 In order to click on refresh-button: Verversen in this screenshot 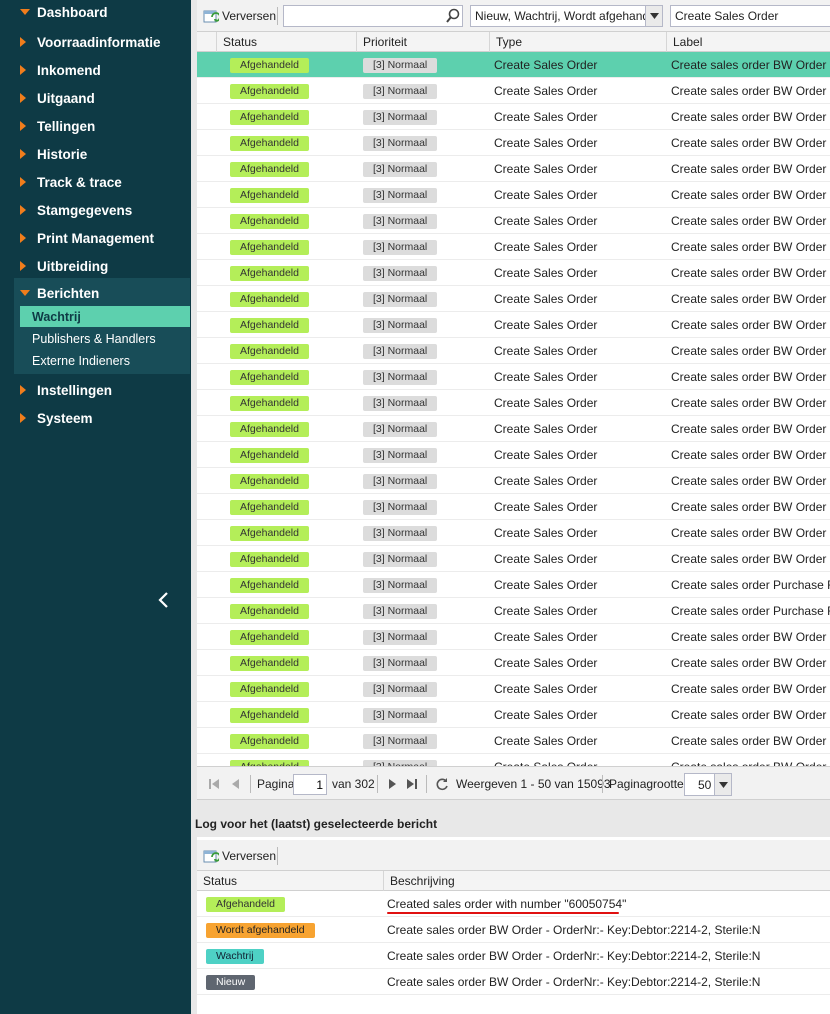, I will do `click(239, 16)`.